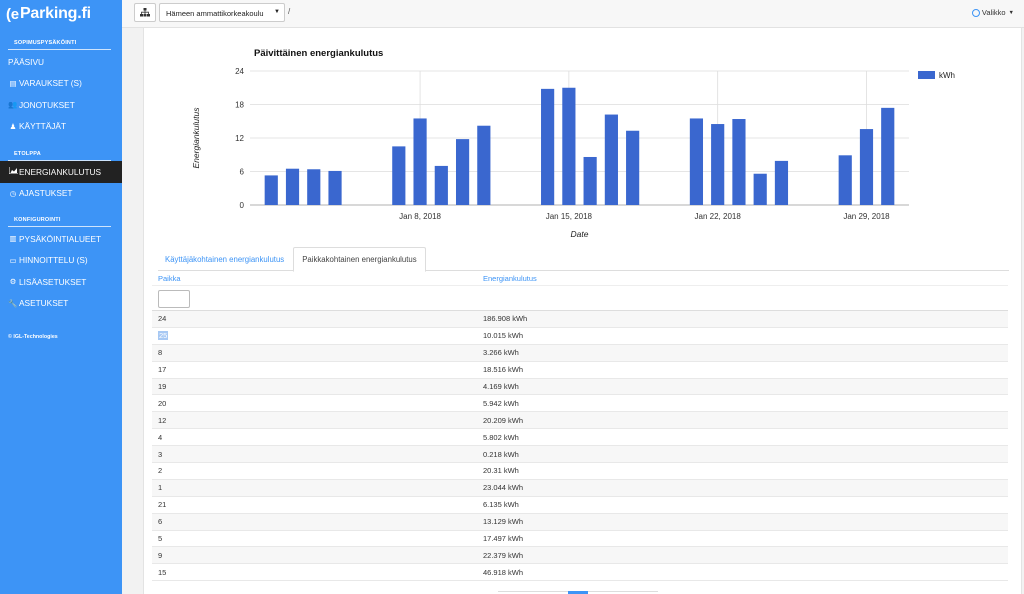  I want to click on table-row: 25 10.015 kWh, so click(580, 336).